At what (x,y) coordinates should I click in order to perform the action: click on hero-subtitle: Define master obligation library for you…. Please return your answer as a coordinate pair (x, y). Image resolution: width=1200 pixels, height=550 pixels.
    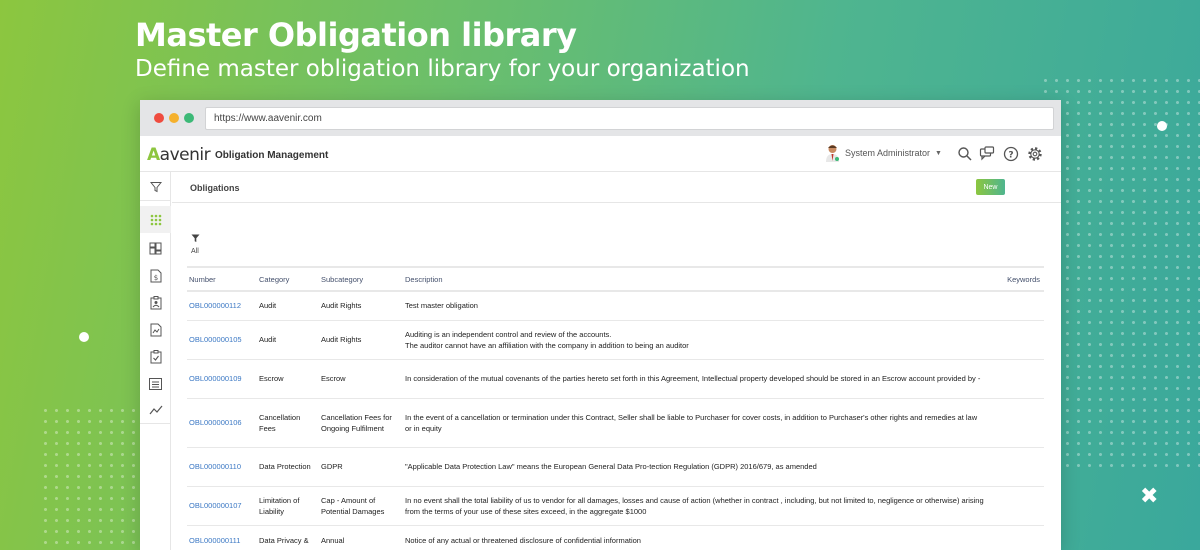
    Looking at the image, I should click on (442, 69).